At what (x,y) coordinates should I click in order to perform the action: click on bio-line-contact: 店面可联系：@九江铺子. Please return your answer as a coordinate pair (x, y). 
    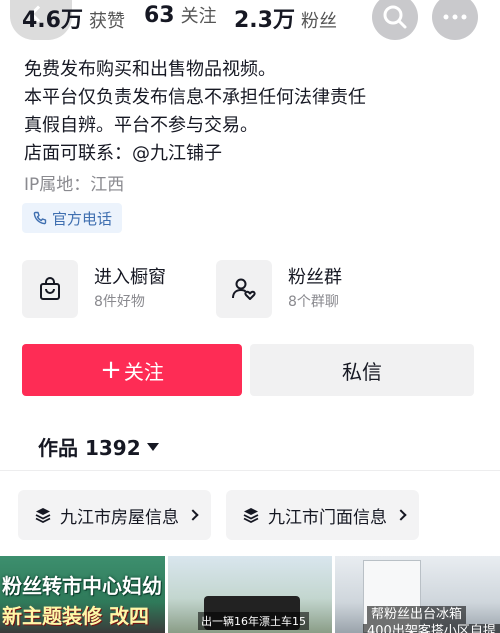
    Looking at the image, I should click on (195, 154).